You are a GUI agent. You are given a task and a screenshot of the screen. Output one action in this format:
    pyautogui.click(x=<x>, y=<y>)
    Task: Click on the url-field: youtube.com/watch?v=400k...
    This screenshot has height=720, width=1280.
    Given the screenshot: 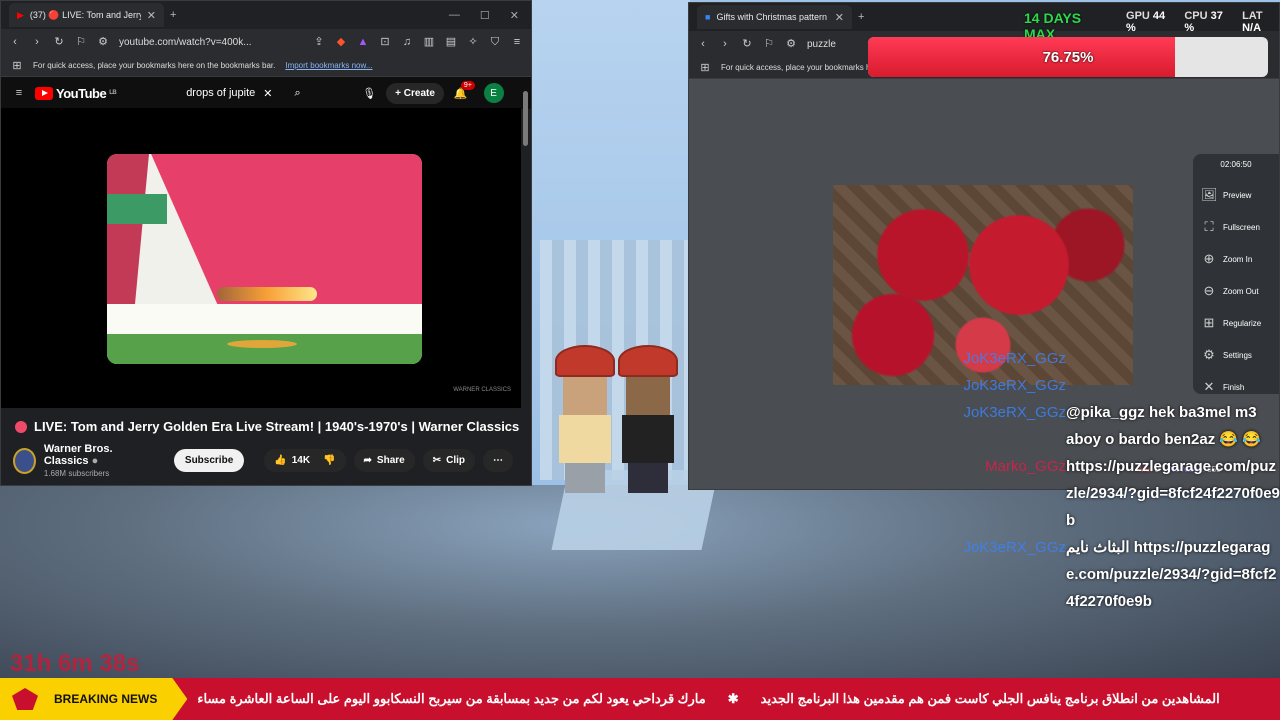 What is the action you would take?
    pyautogui.click(x=211, y=42)
    